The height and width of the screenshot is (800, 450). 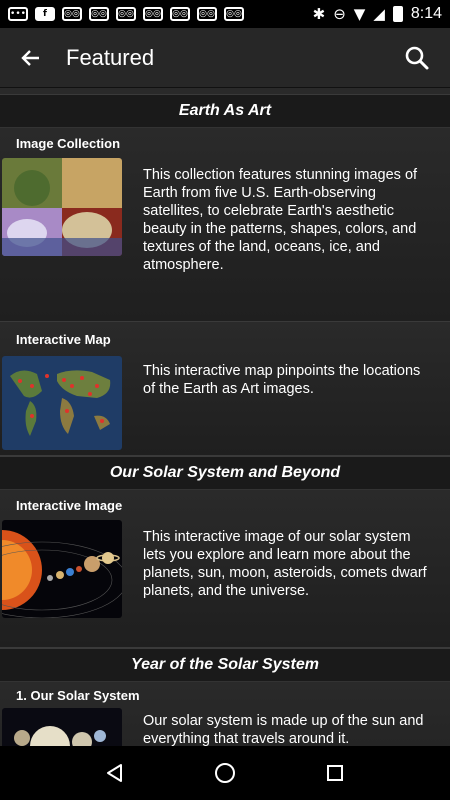 I want to click on item-label: 1. Our Solar System, so click(x=78, y=695).